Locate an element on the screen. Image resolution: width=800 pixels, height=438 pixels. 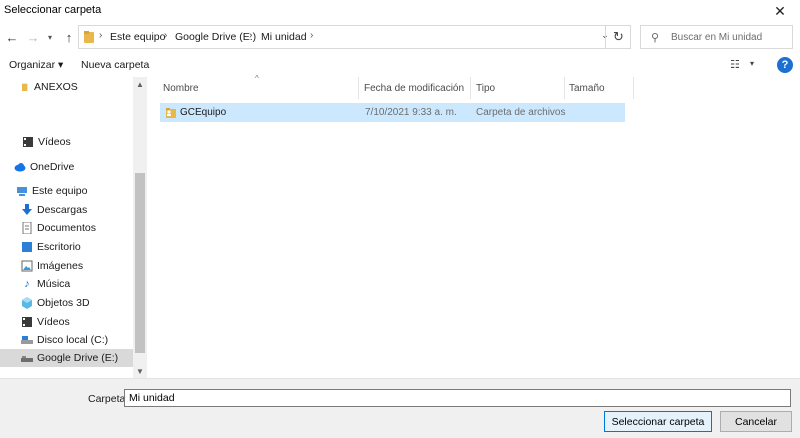
sidebar-item-videos-2: Vídeos is located at coordinates (66, 322).